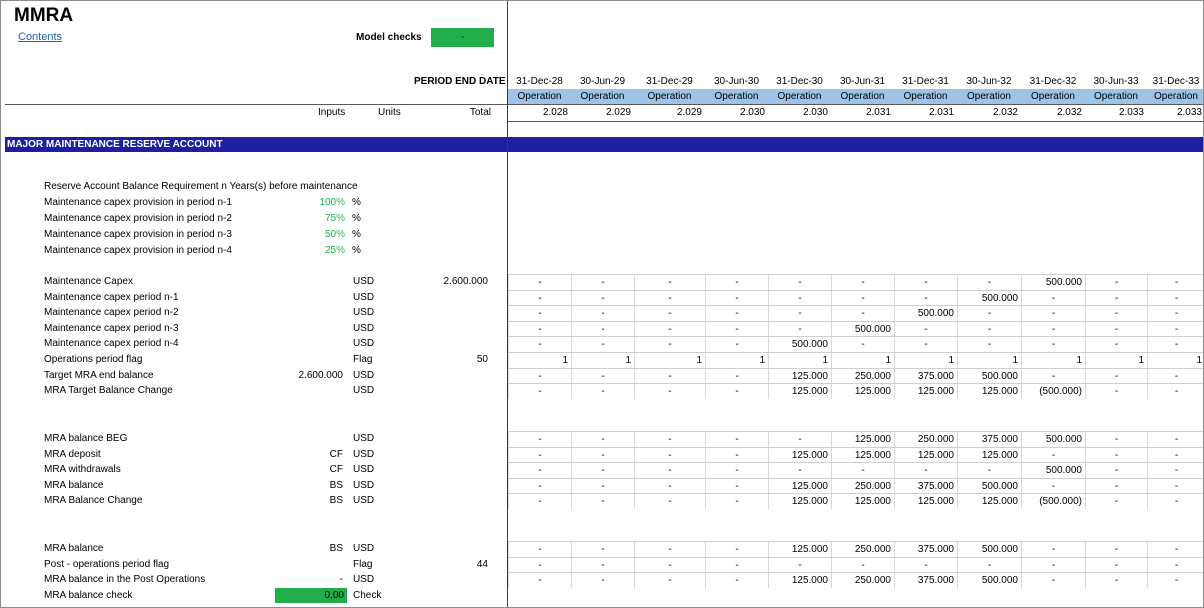 This screenshot has width=1204, height=608. Describe the element at coordinates (1053, 82) in the screenshot. I see `column-date-header: 31-Dec-32` at that location.